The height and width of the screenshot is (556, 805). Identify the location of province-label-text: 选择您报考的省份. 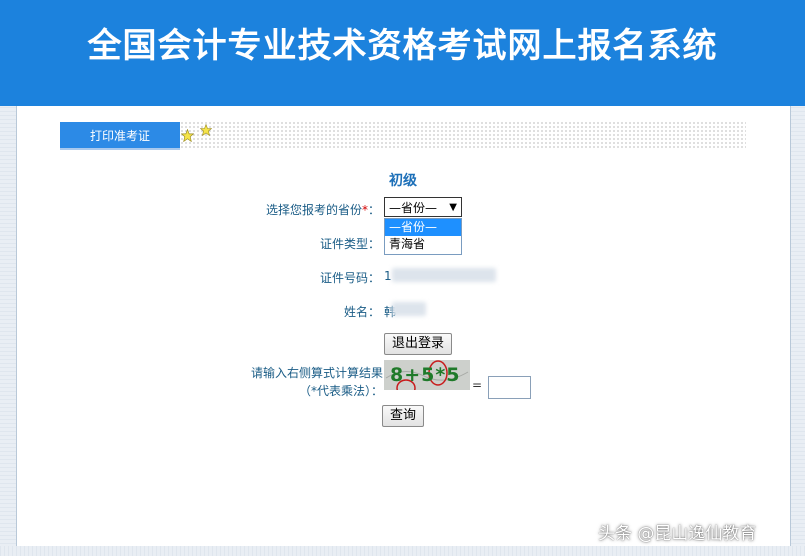
(313, 210).